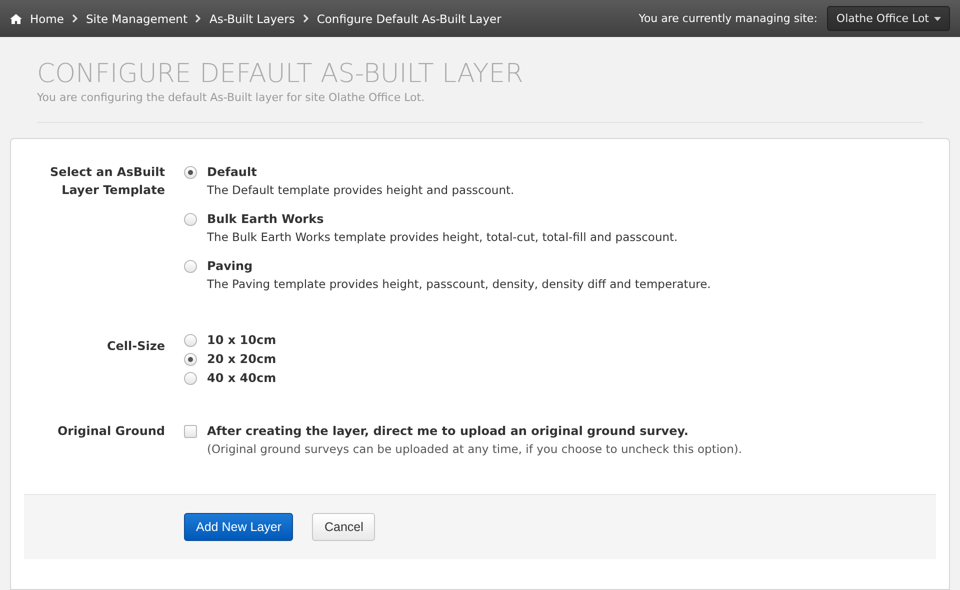  I want to click on option-description: (Original ground surveys can be uploaded at any time, if you choose to uncheck this option)., so click(475, 449).